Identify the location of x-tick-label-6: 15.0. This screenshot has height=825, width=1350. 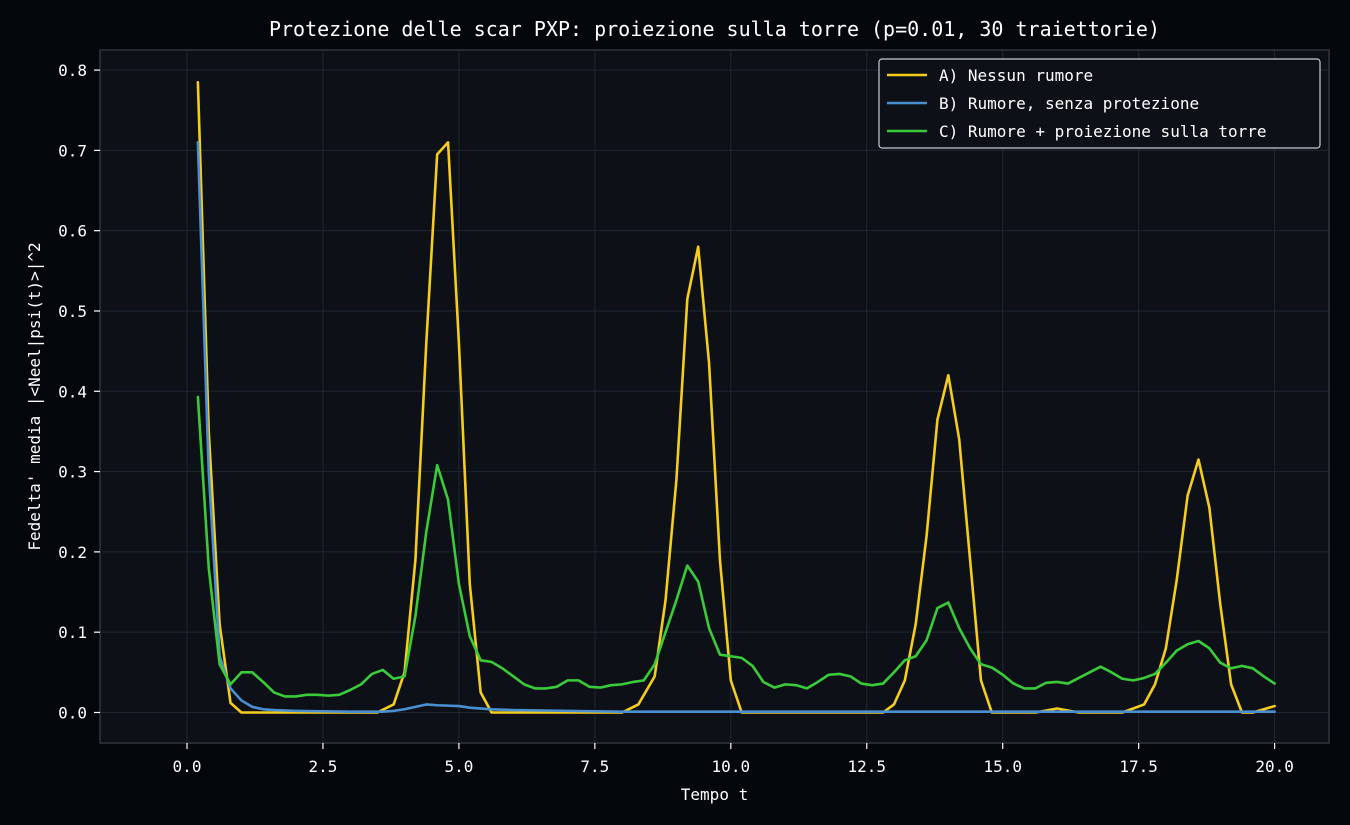
(1002, 766).